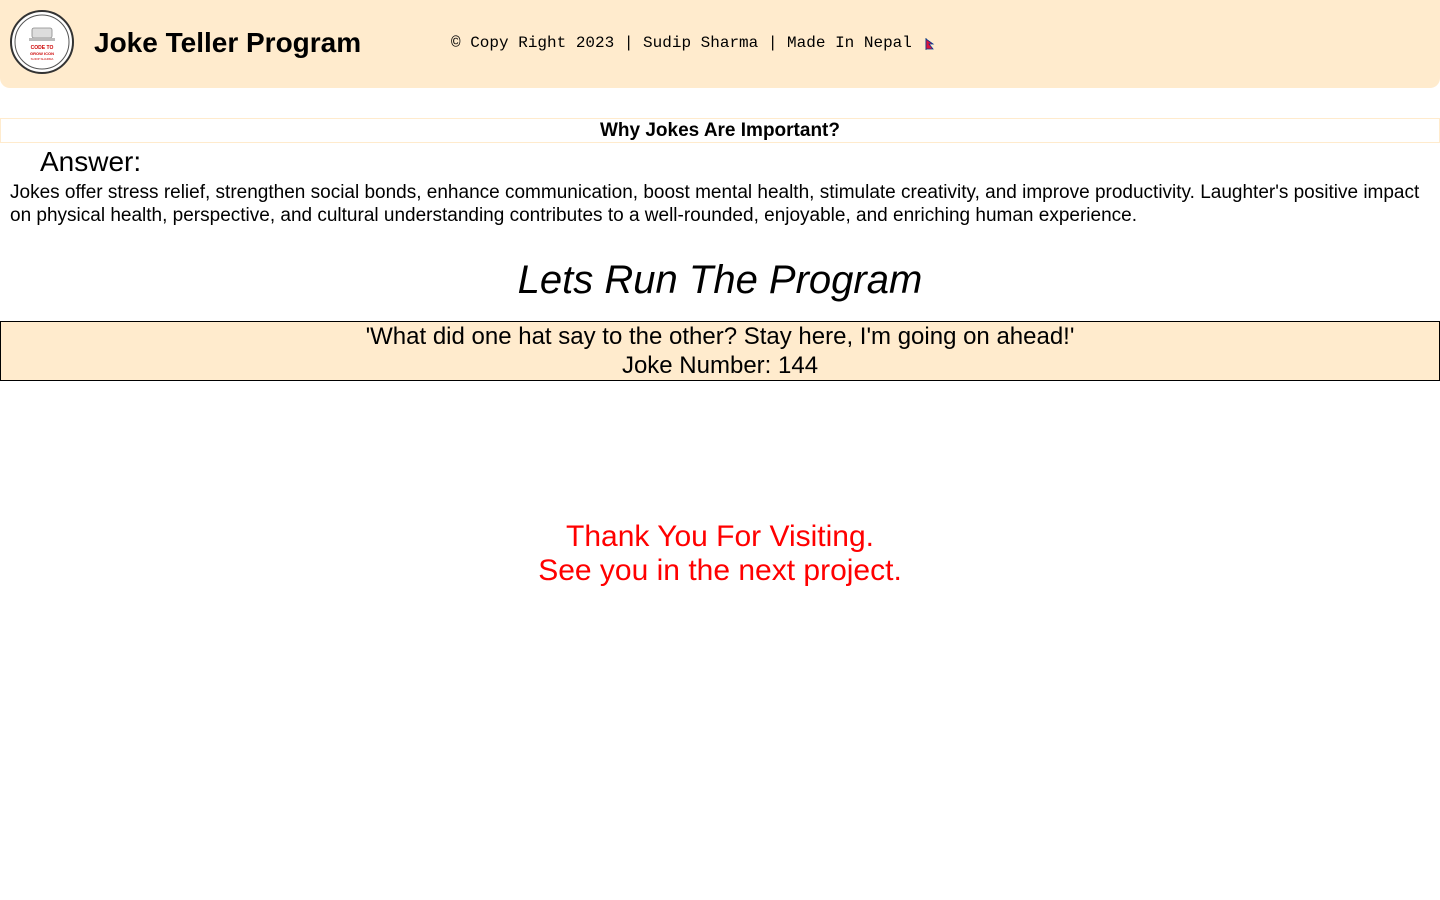 This screenshot has width=1440, height=900. I want to click on logo-line-2: GROW ICON, so click(42, 53).